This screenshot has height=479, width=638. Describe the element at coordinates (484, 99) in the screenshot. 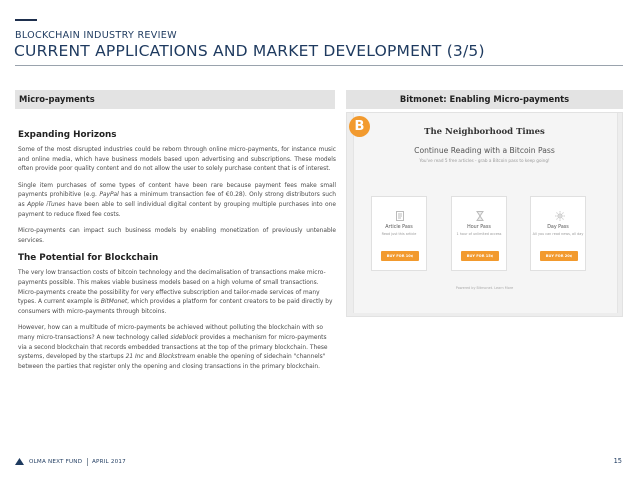

I see `bitmonet-header: Bitmonet: Enabling Micro-payments` at that location.